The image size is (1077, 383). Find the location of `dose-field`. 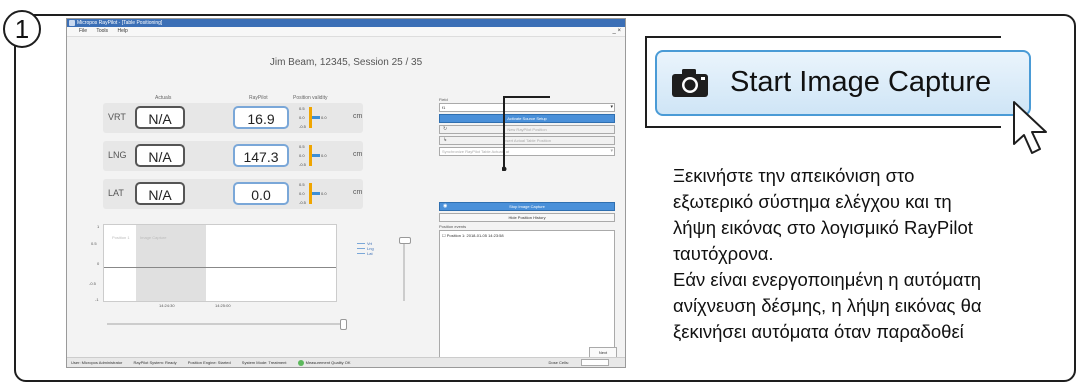

dose-field is located at coordinates (595, 363).